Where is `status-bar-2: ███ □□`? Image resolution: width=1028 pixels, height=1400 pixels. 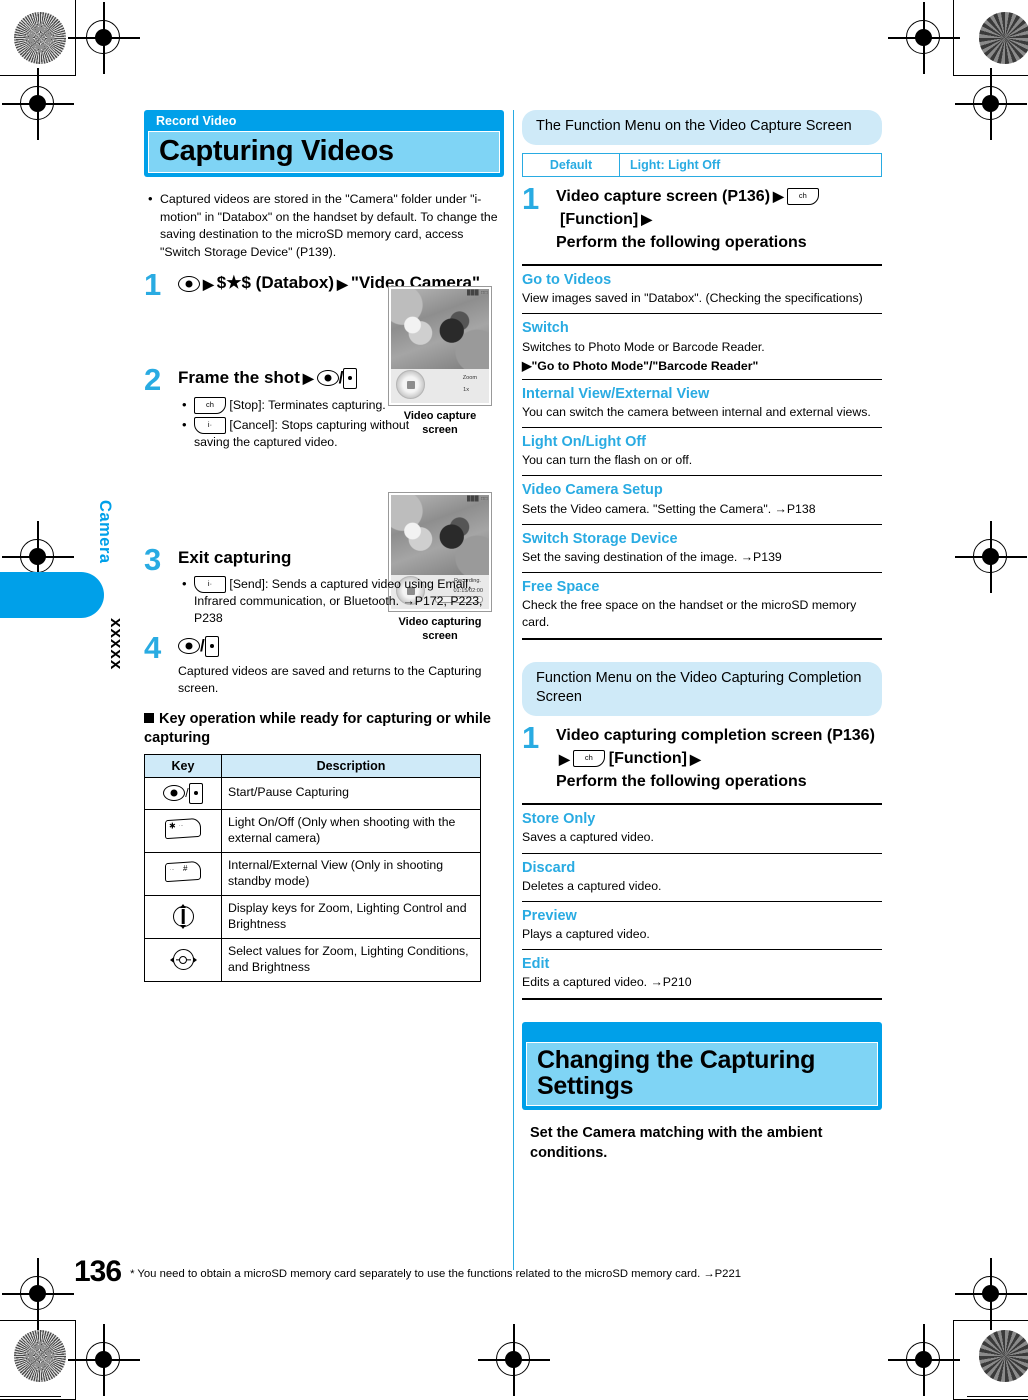 status-bar-2: ███ □□ is located at coordinates (477, 499).